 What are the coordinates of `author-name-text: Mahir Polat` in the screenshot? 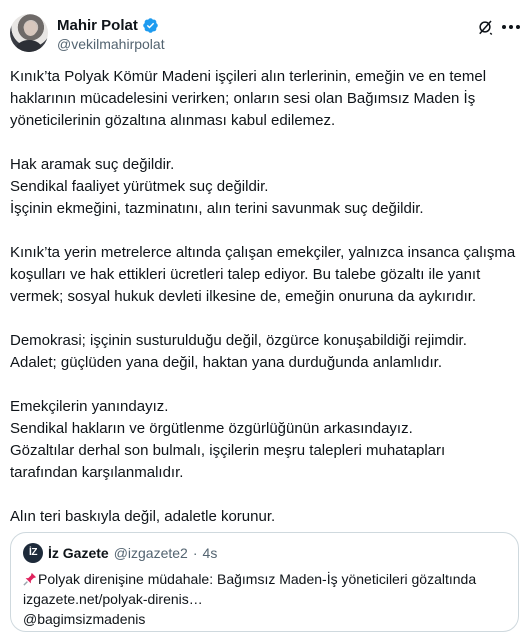 It's located at (97, 25).